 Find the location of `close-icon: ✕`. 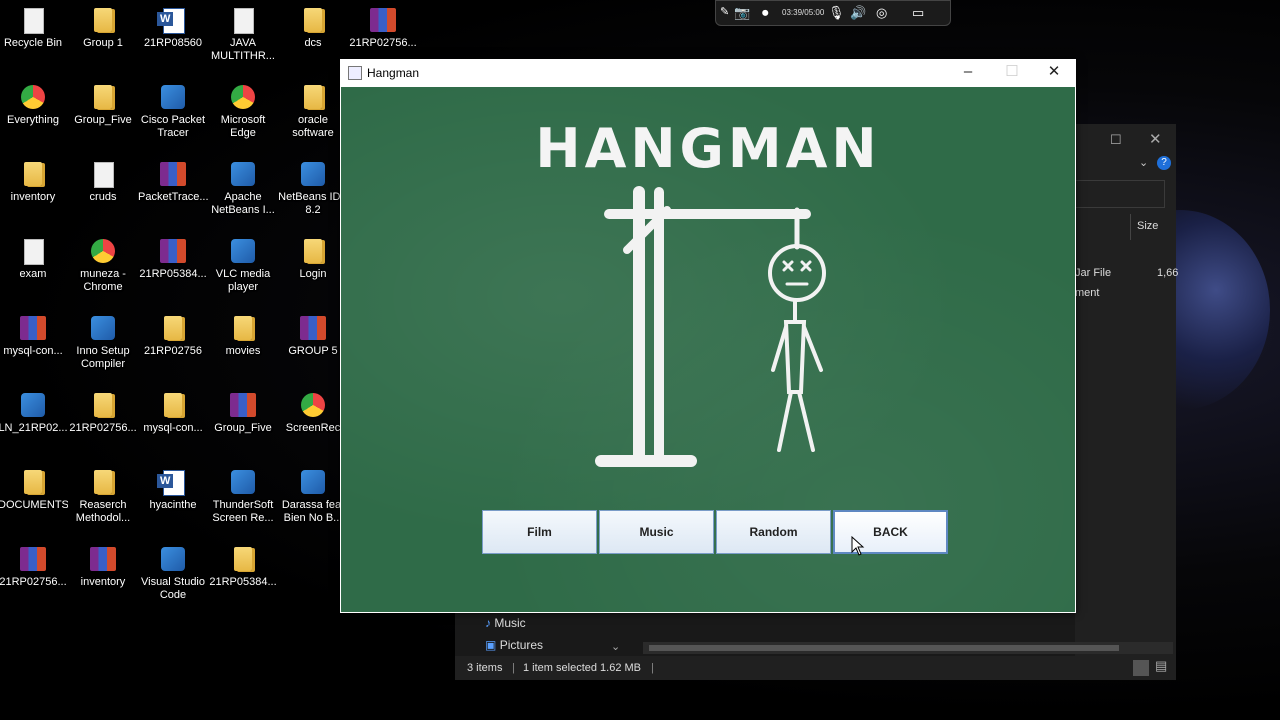

close-icon: ✕ is located at coordinates (1155, 139).